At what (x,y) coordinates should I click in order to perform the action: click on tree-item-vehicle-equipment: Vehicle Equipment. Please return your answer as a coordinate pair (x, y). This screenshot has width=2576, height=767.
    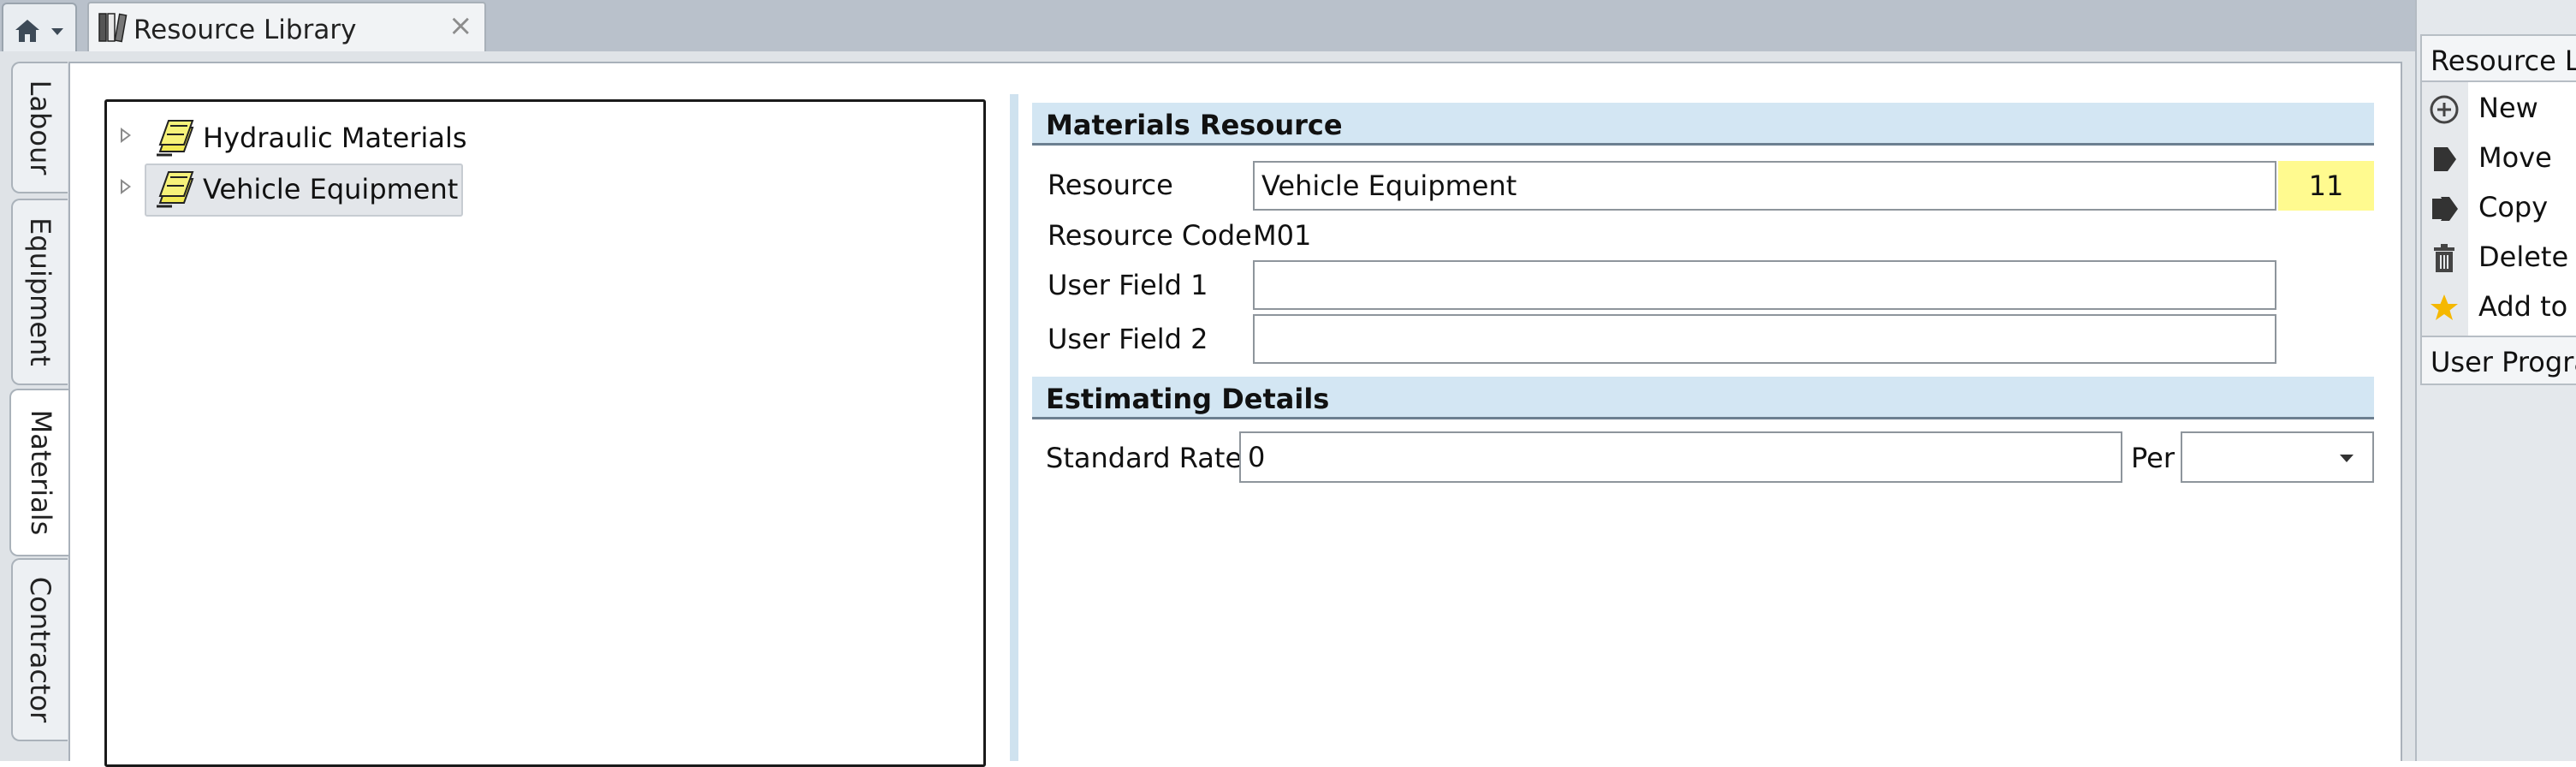
    Looking at the image, I should click on (363, 190).